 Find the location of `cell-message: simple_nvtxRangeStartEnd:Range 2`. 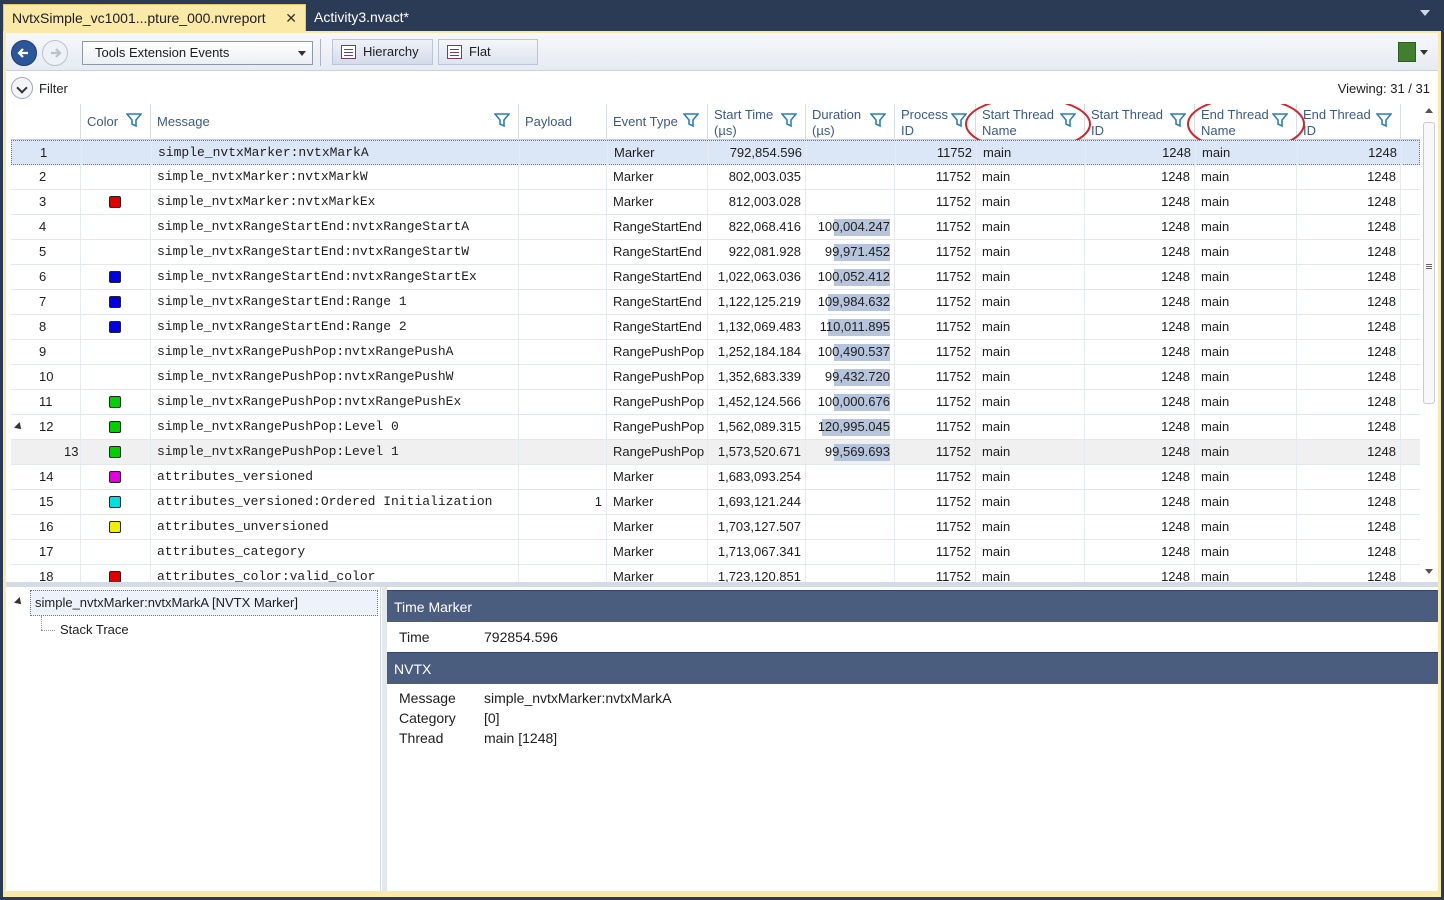

cell-message: simple_nvtxRangeStartEnd:Range 2 is located at coordinates (335, 327).